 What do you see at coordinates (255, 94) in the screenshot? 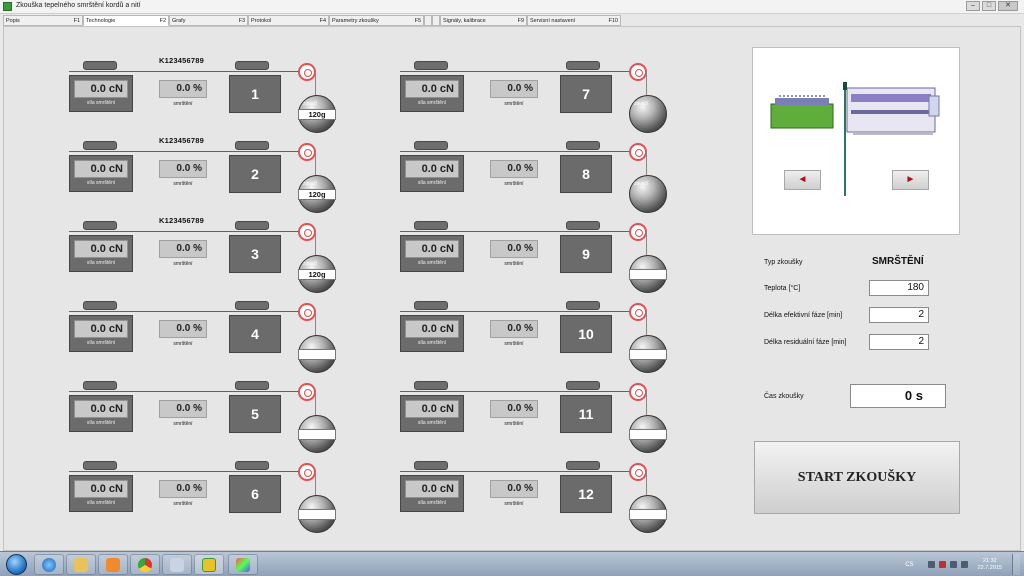
I see `station-number-button: 1` at bounding box center [255, 94].